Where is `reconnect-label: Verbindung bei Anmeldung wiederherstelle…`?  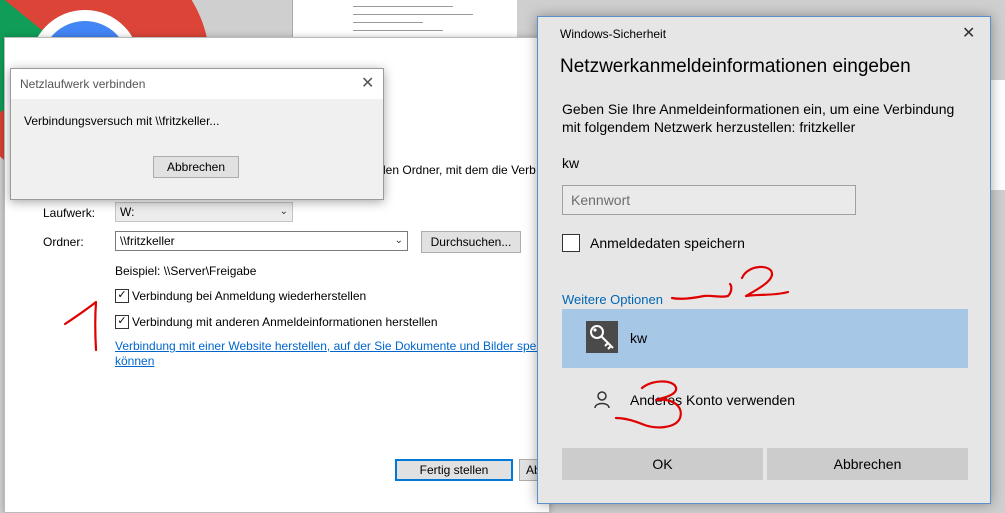 reconnect-label: Verbindung bei Anmeldung wiederherstelle… is located at coordinates (249, 296).